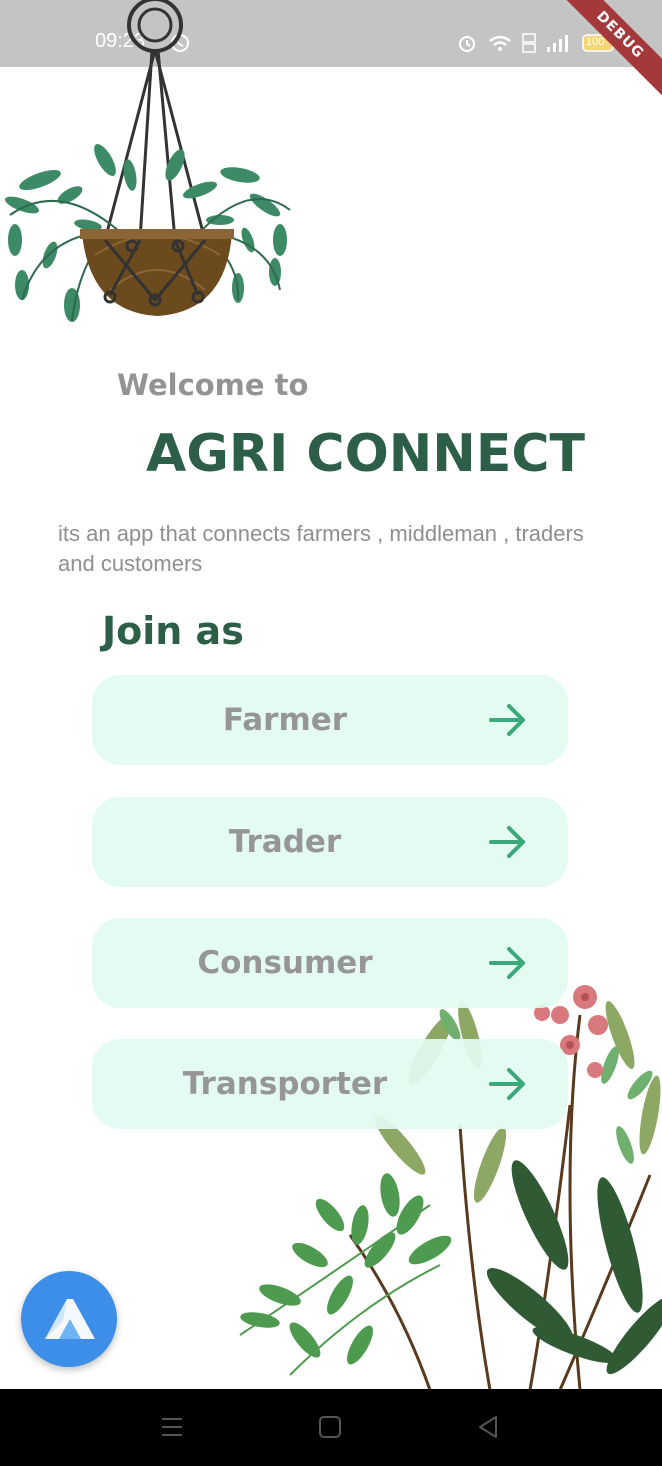 This screenshot has height=1466, width=662. Describe the element at coordinates (285, 963) in the screenshot. I see `role-label: Consumer` at that location.